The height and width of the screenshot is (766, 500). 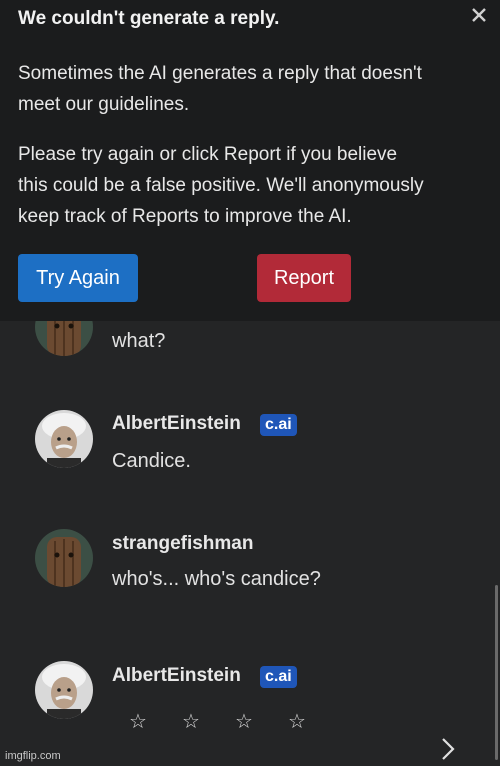 I want to click on author-name: strangefishman, so click(x=182, y=544).